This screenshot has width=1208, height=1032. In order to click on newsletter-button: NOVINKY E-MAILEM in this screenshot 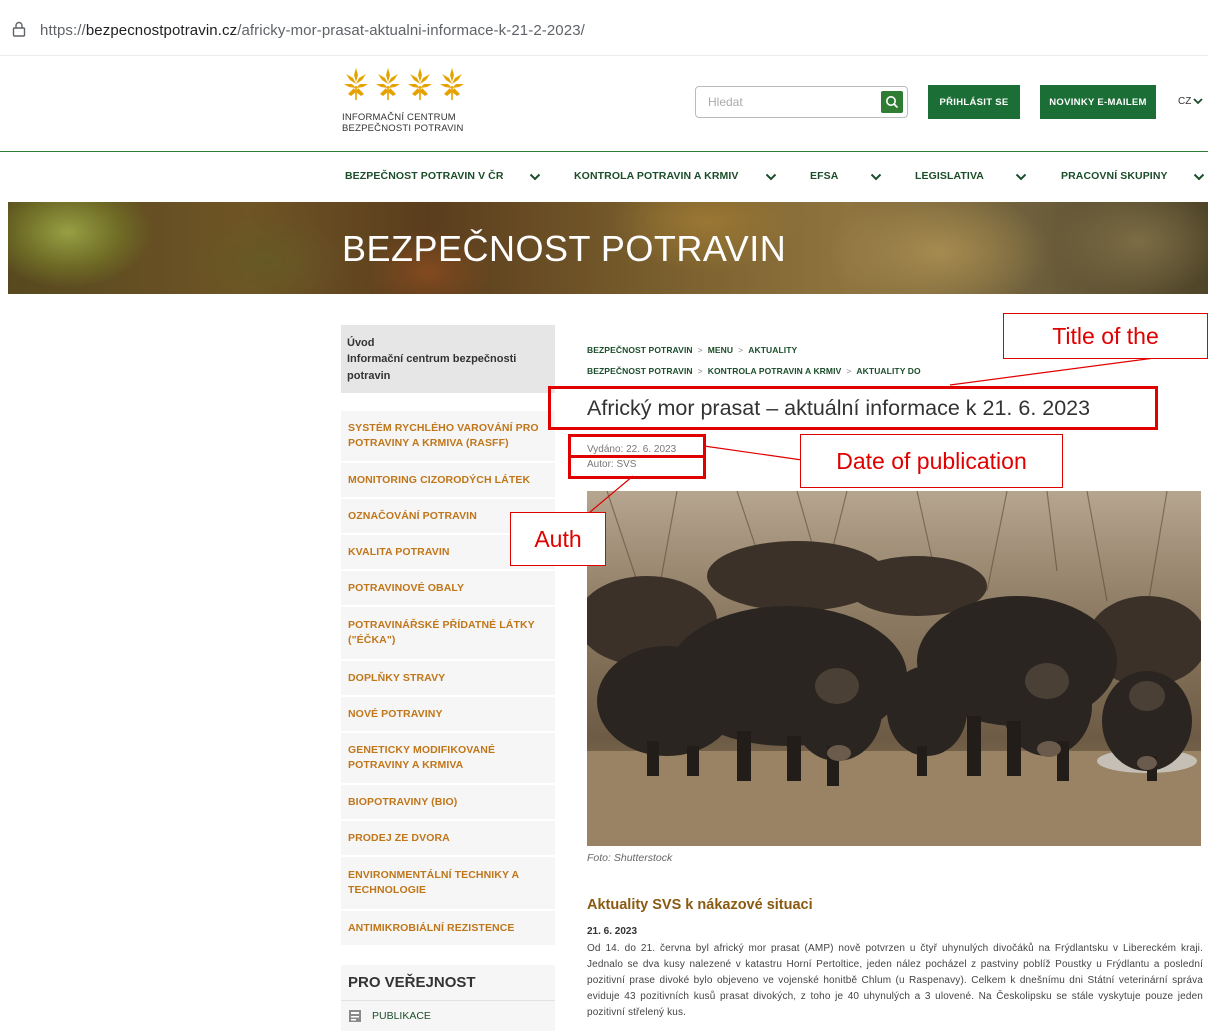, I will do `click(1098, 102)`.